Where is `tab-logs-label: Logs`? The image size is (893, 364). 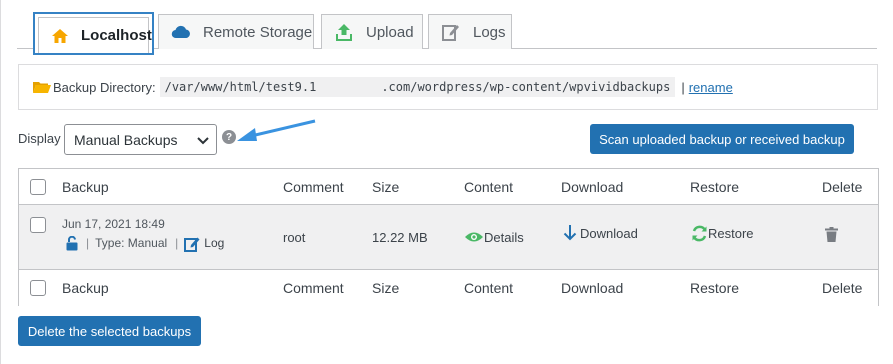 tab-logs-label: Logs is located at coordinates (489, 32).